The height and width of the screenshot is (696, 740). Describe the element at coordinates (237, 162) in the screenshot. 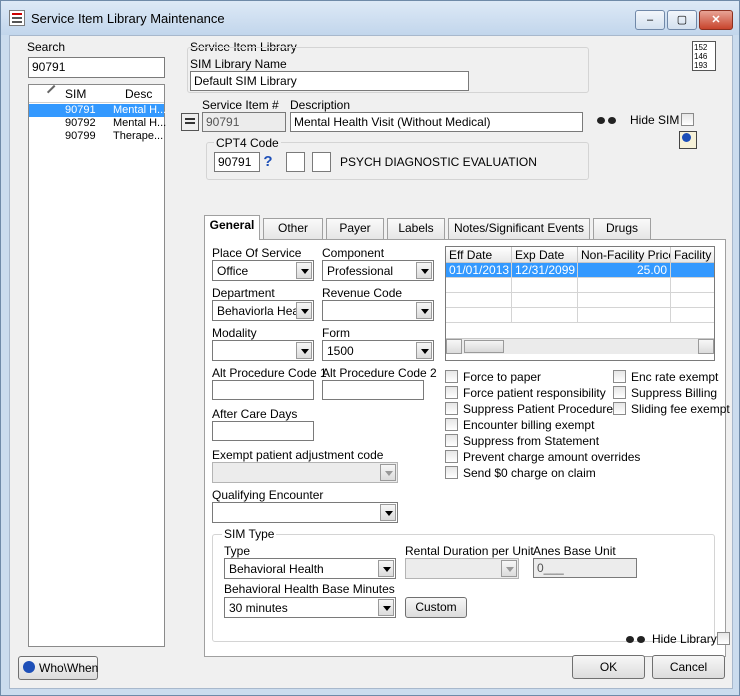

I see `cpt4-code-field: 90791` at that location.